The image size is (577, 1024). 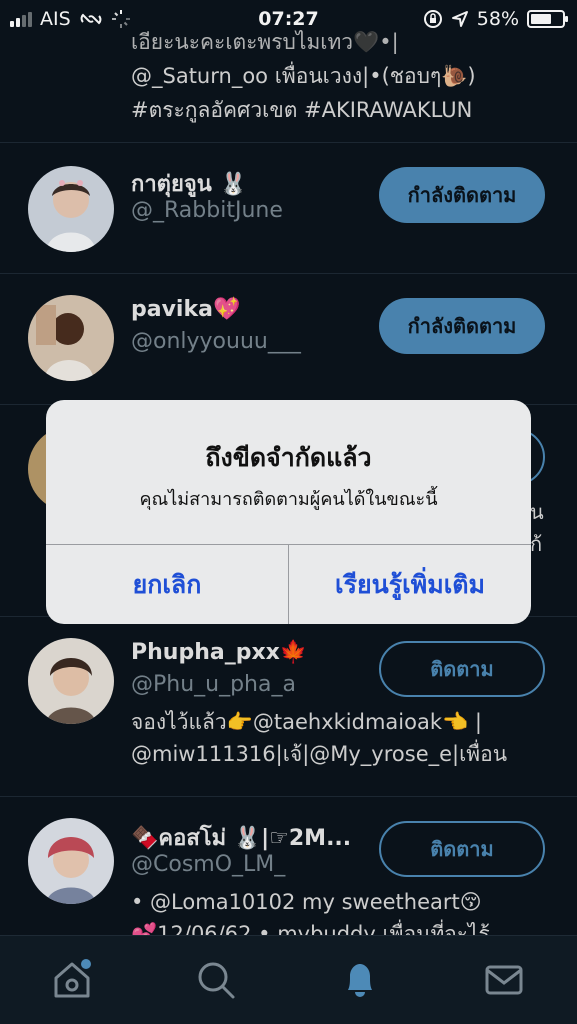 I want to click on tab-search, so click(x=216, y=980).